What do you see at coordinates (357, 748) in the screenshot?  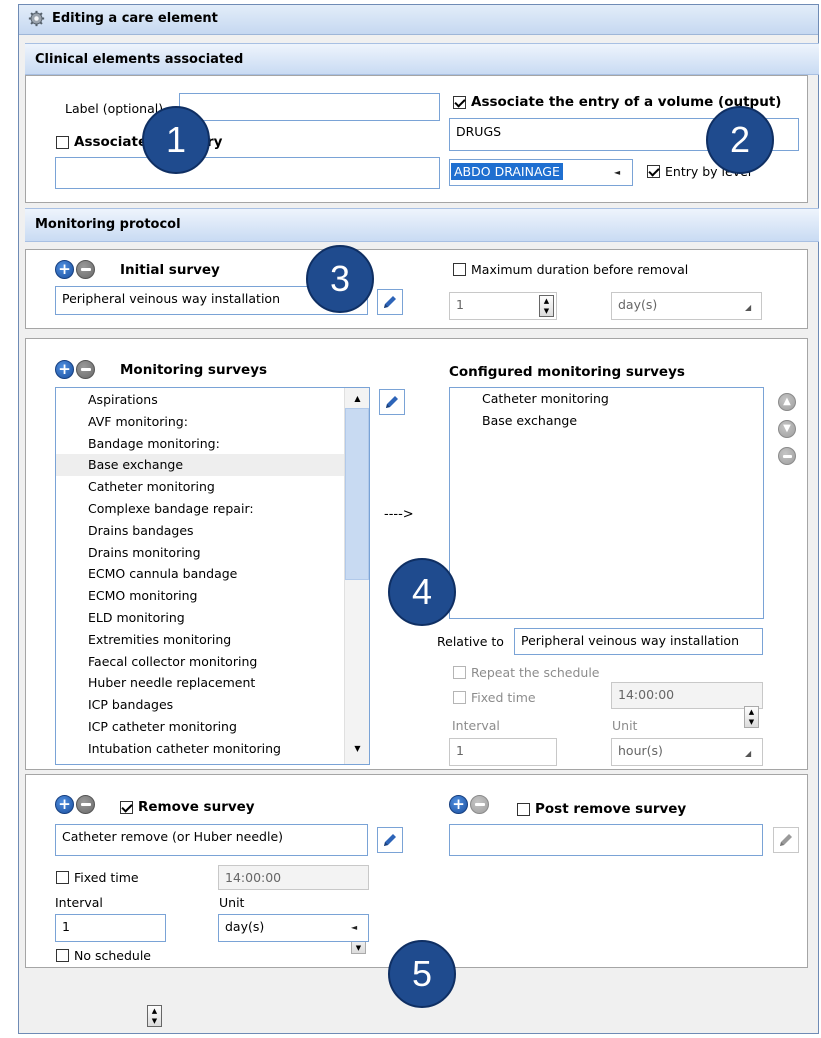 I see `scroll-down-icon: ▼` at bounding box center [357, 748].